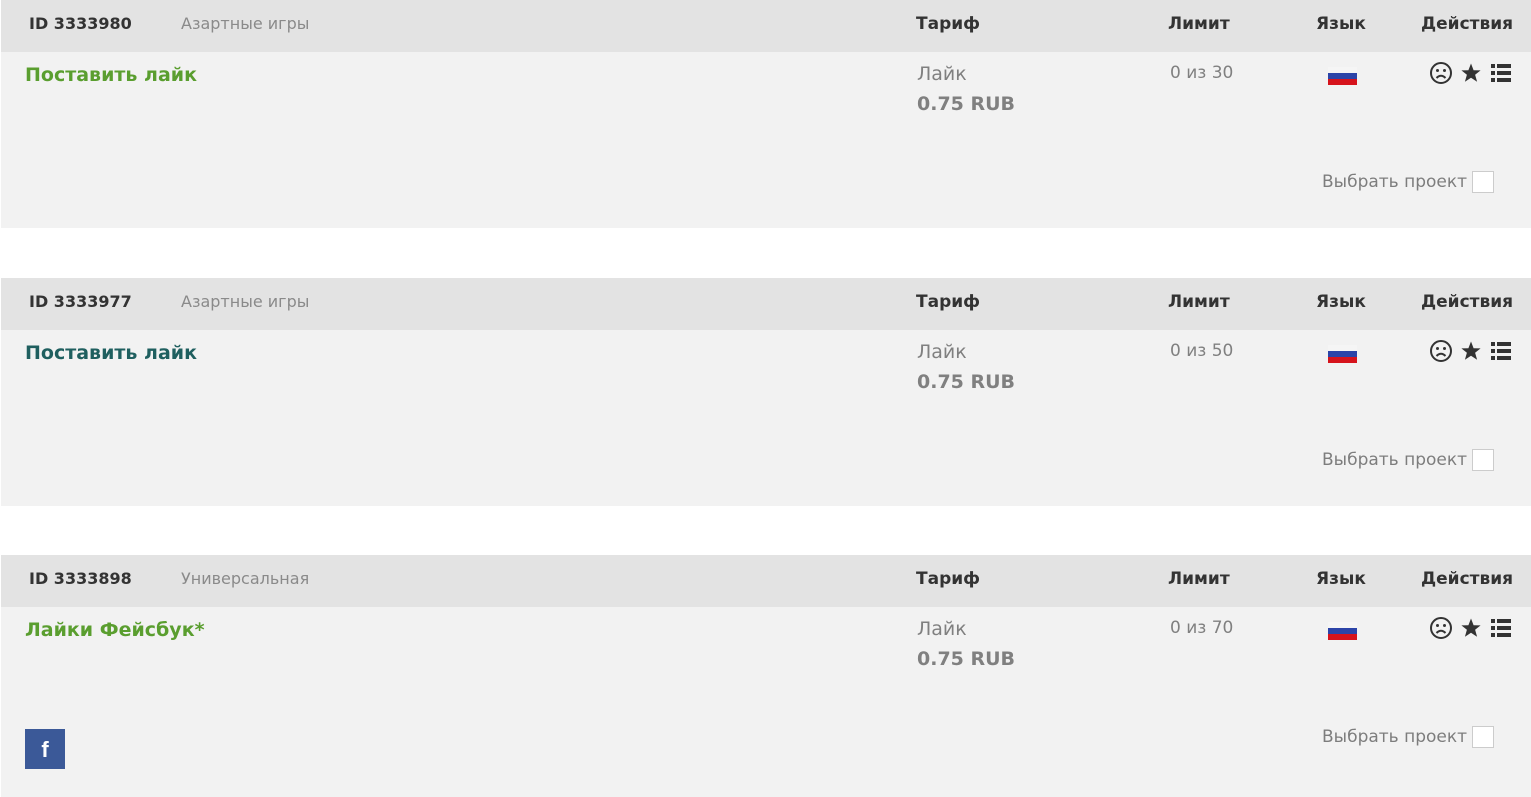 The width and height of the screenshot is (1531, 797). I want to click on limit-value: 0 из 30, so click(1202, 73).